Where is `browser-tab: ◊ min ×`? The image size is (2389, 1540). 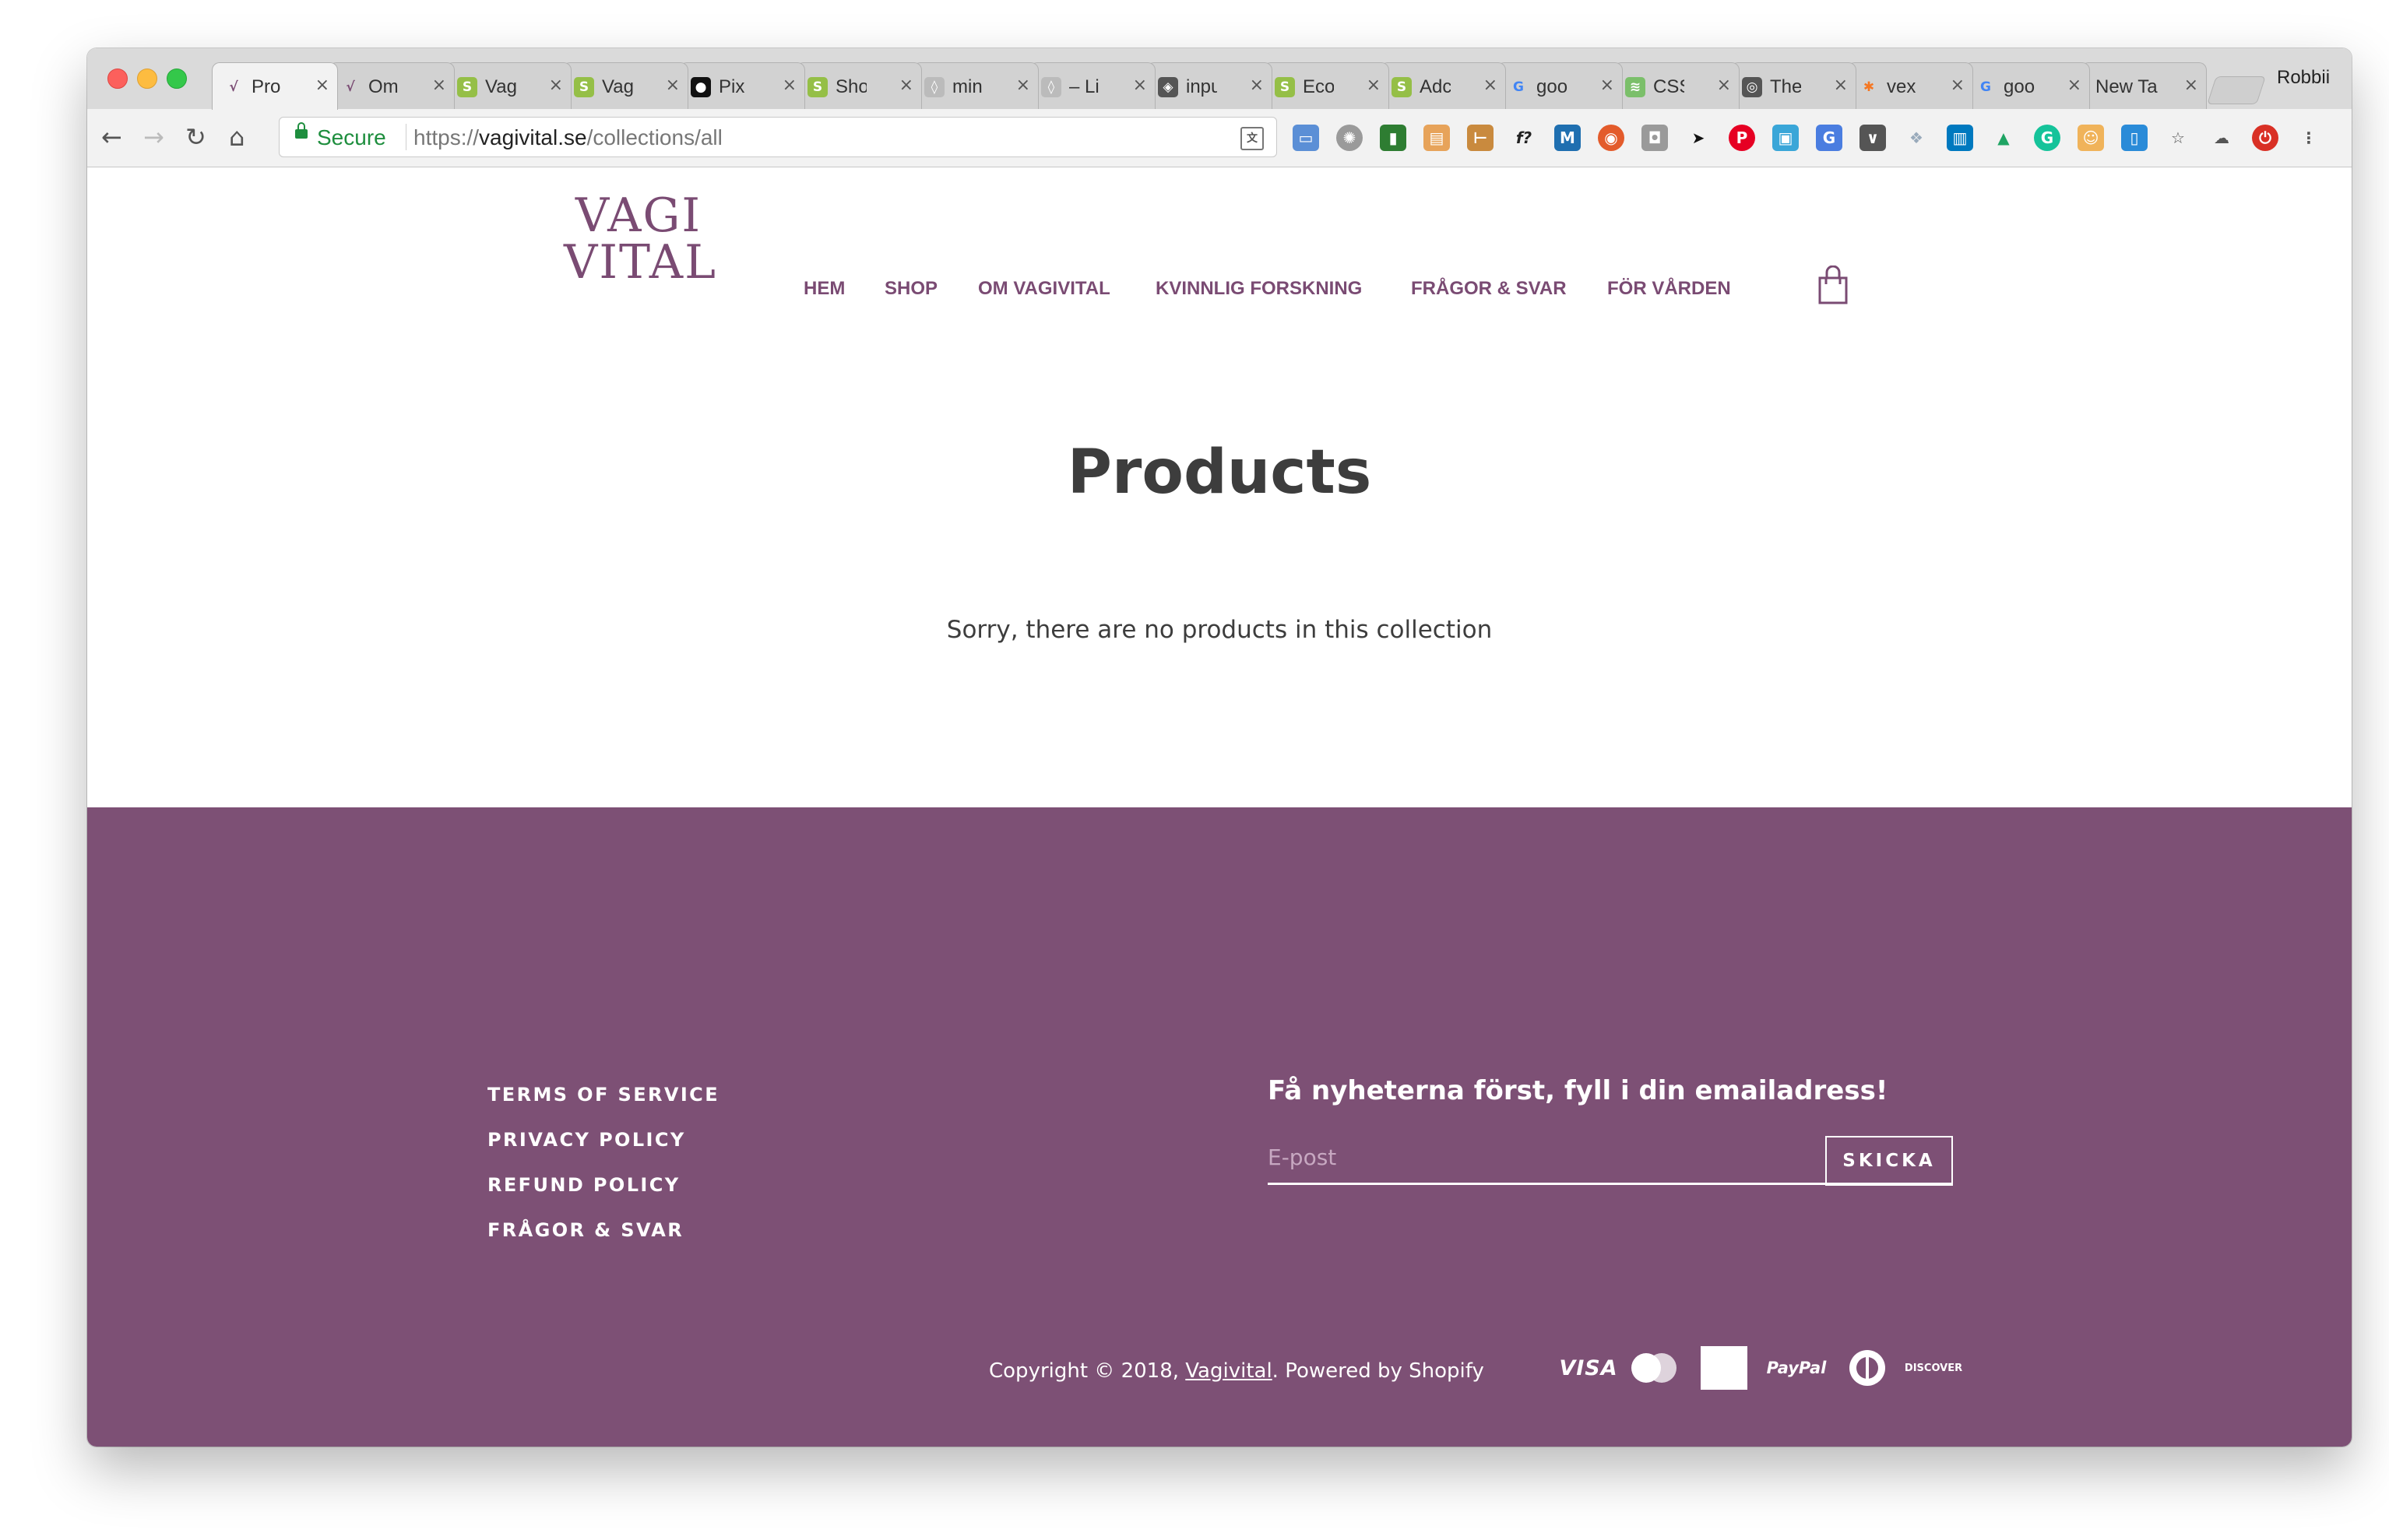
browser-tab: ◊ min × is located at coordinates (976, 85).